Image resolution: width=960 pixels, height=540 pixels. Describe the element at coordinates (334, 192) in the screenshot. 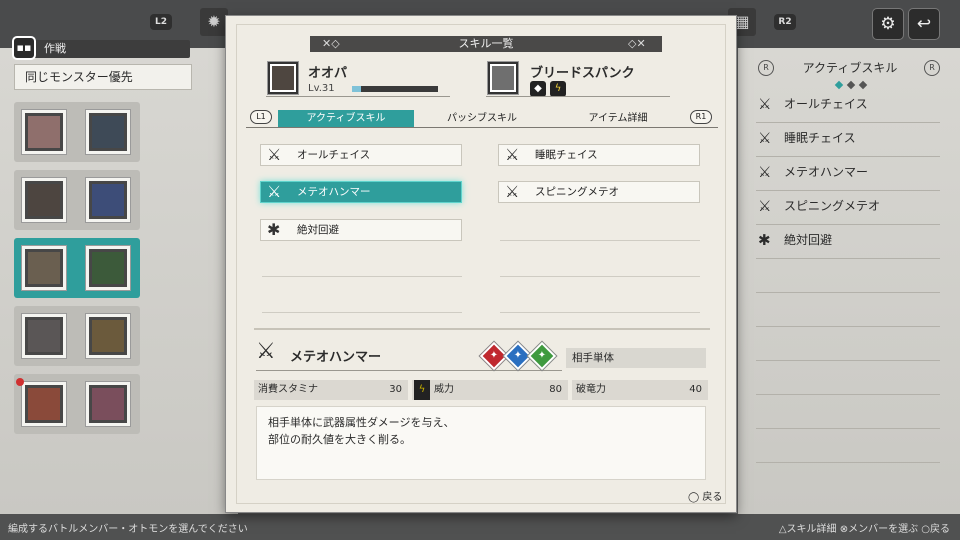

I see `skill-label: メテオハンマー` at that location.